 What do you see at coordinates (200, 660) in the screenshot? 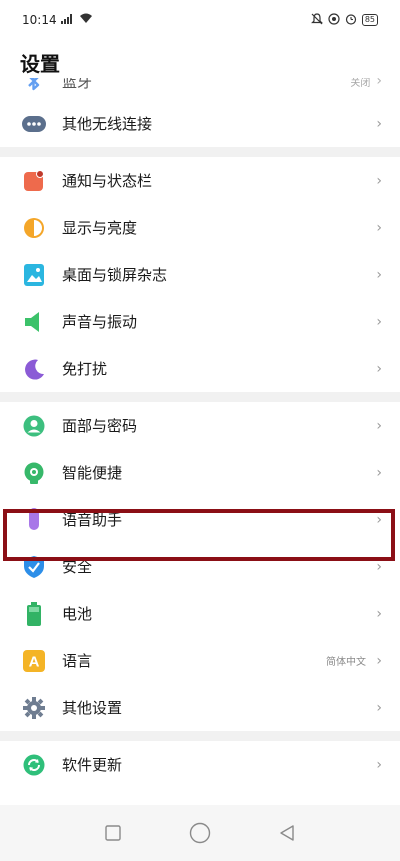
I see `settings-row-language: A 语言 简体中文 ›` at bounding box center [200, 660].